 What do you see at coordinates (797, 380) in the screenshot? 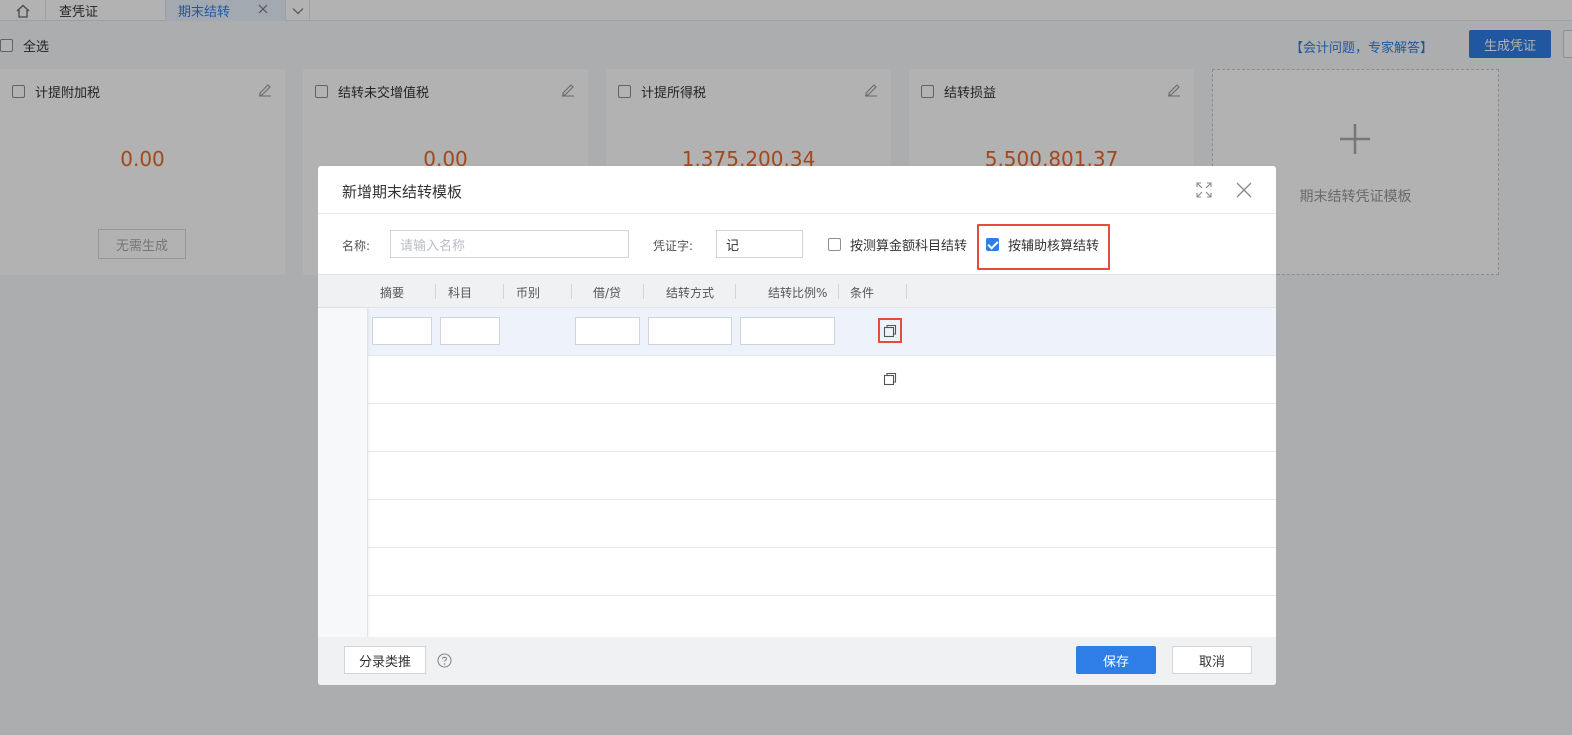
I see `table-row: 2` at bounding box center [797, 380].